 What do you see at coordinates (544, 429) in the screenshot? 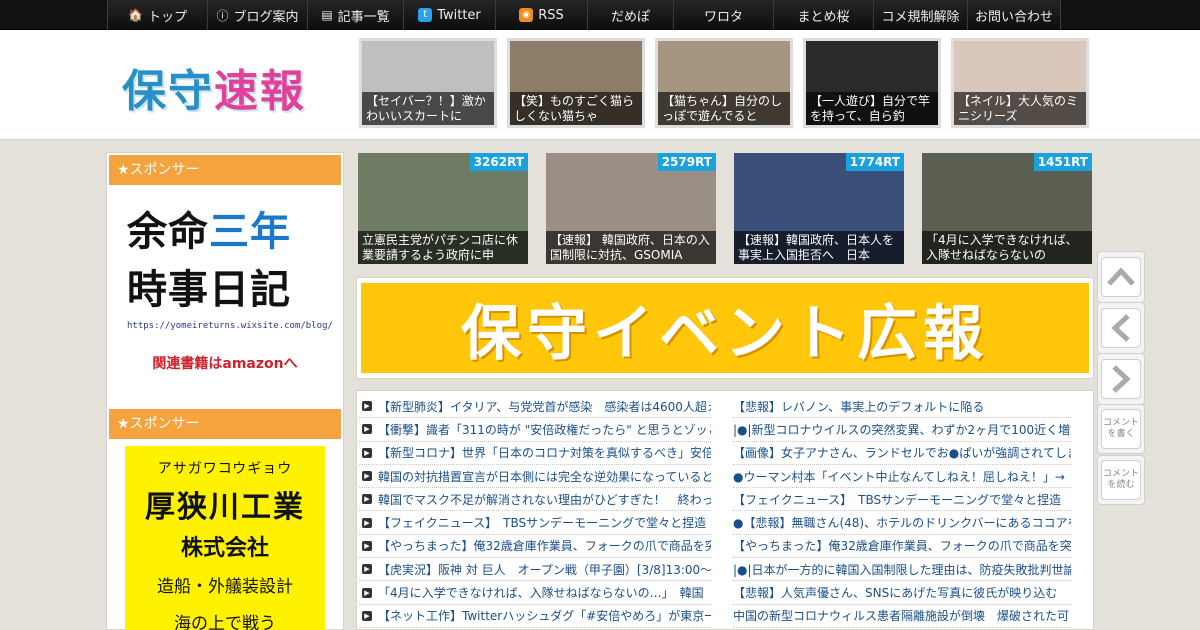
I see `article-title: 【衝撃】識者「311の時が "安倍政権だったら" と思うとゾッとする」` at bounding box center [544, 429].